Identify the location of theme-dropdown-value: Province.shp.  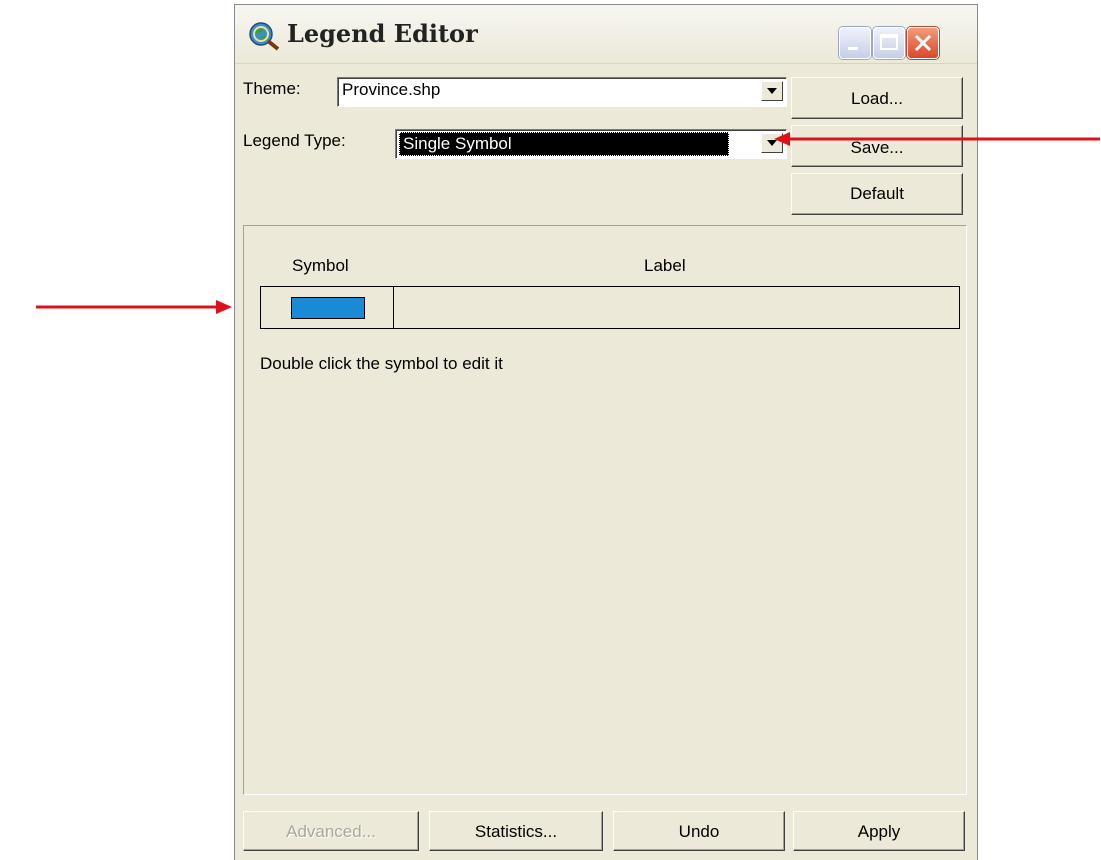
(391, 89).